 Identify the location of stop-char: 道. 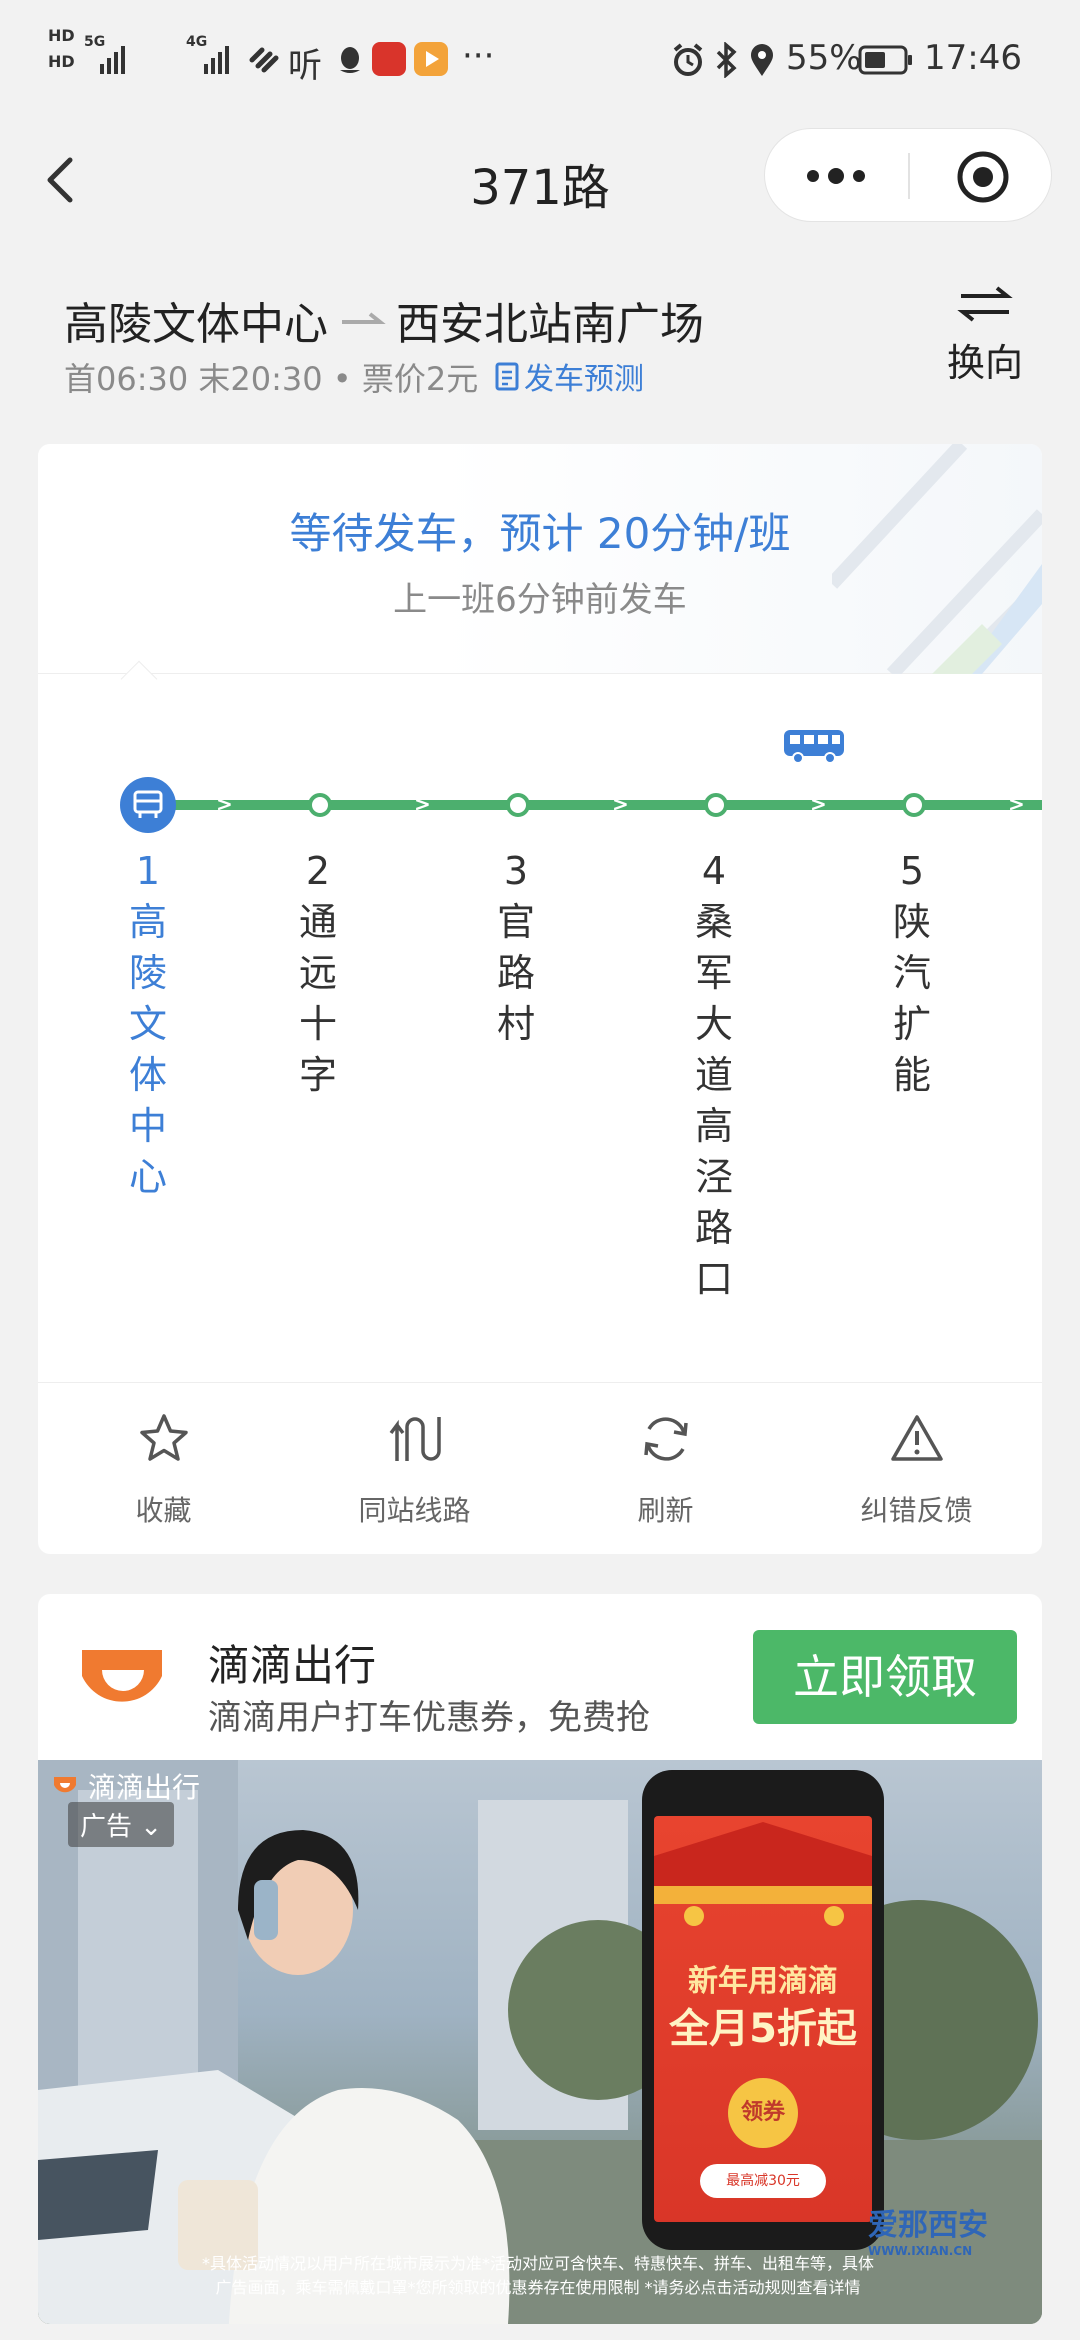
(713, 1075).